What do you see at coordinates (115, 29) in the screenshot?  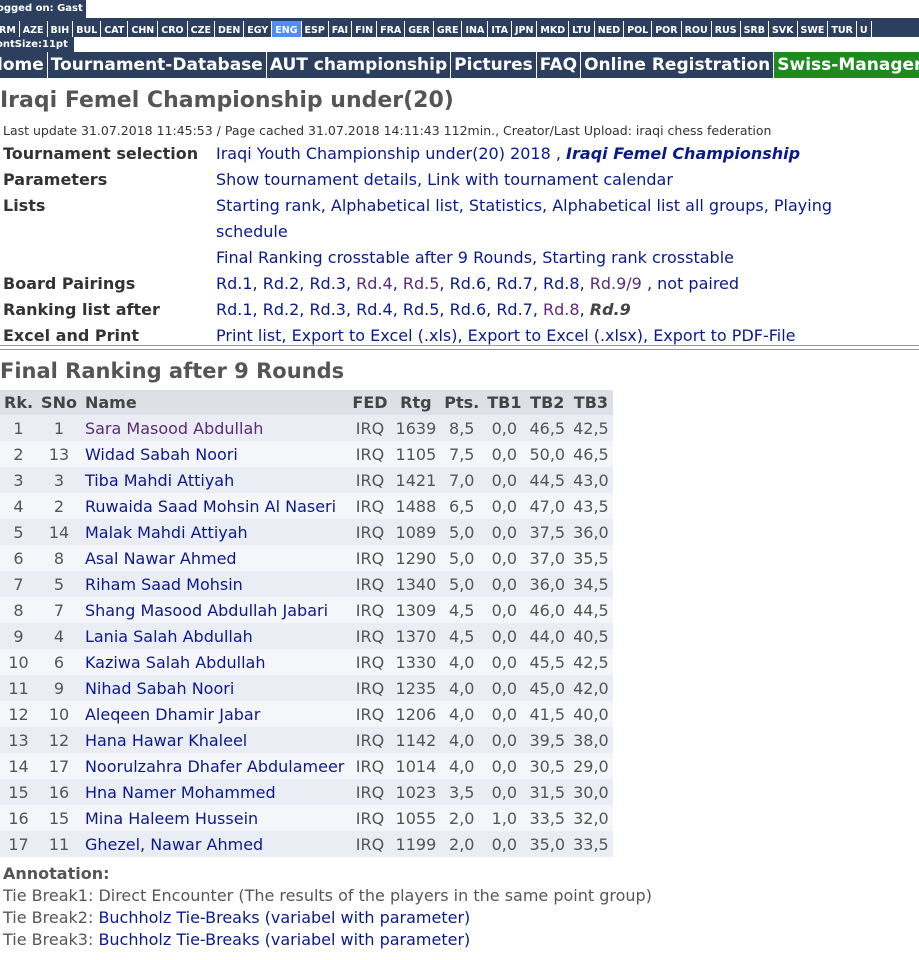 I see `language-cat: CAT` at bounding box center [115, 29].